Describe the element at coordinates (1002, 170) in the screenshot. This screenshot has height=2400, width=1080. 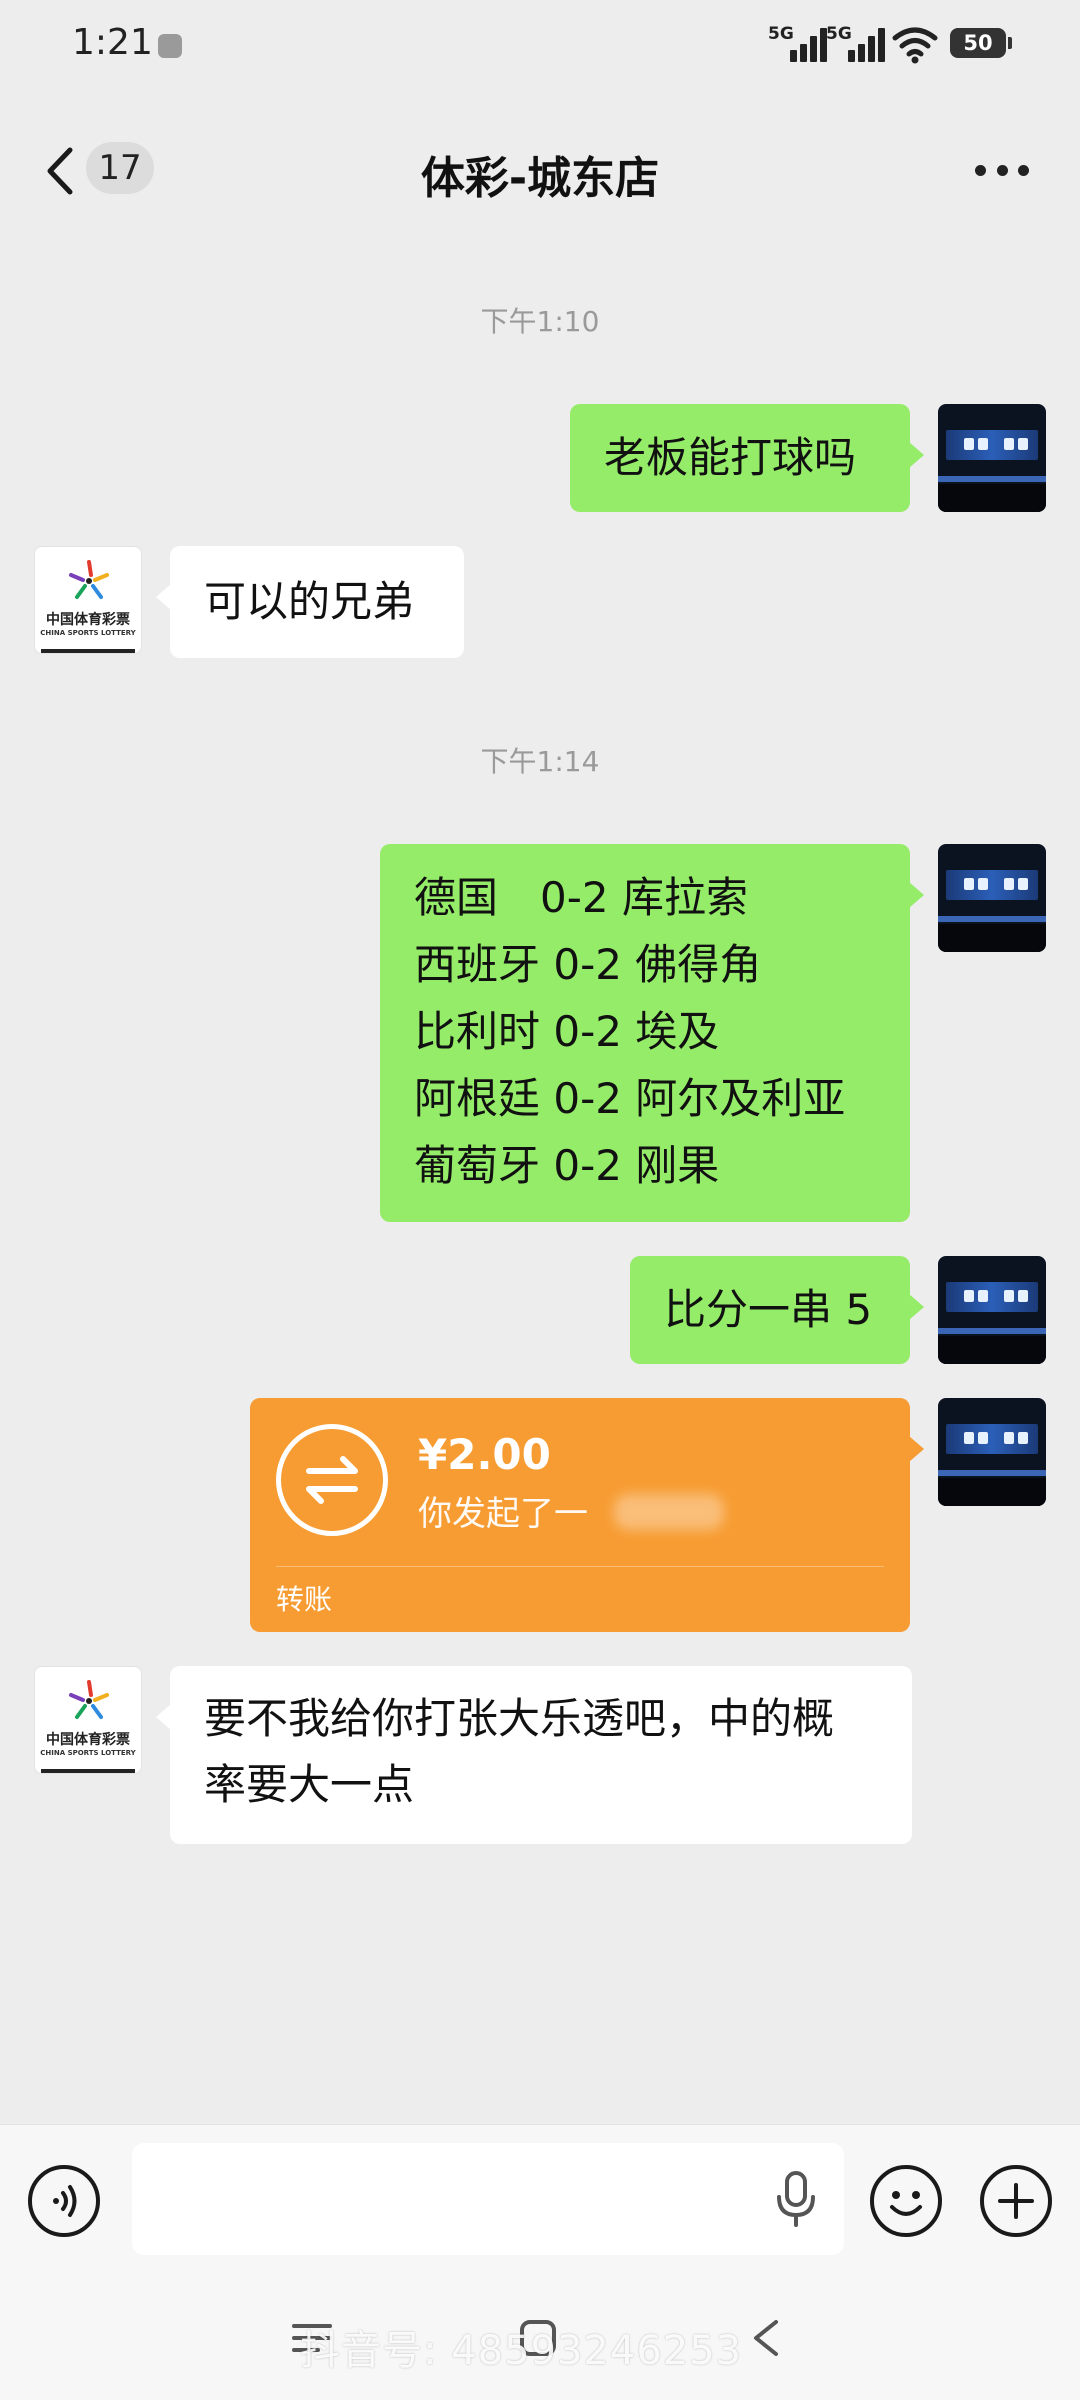
I see `more-dots-icon` at that location.